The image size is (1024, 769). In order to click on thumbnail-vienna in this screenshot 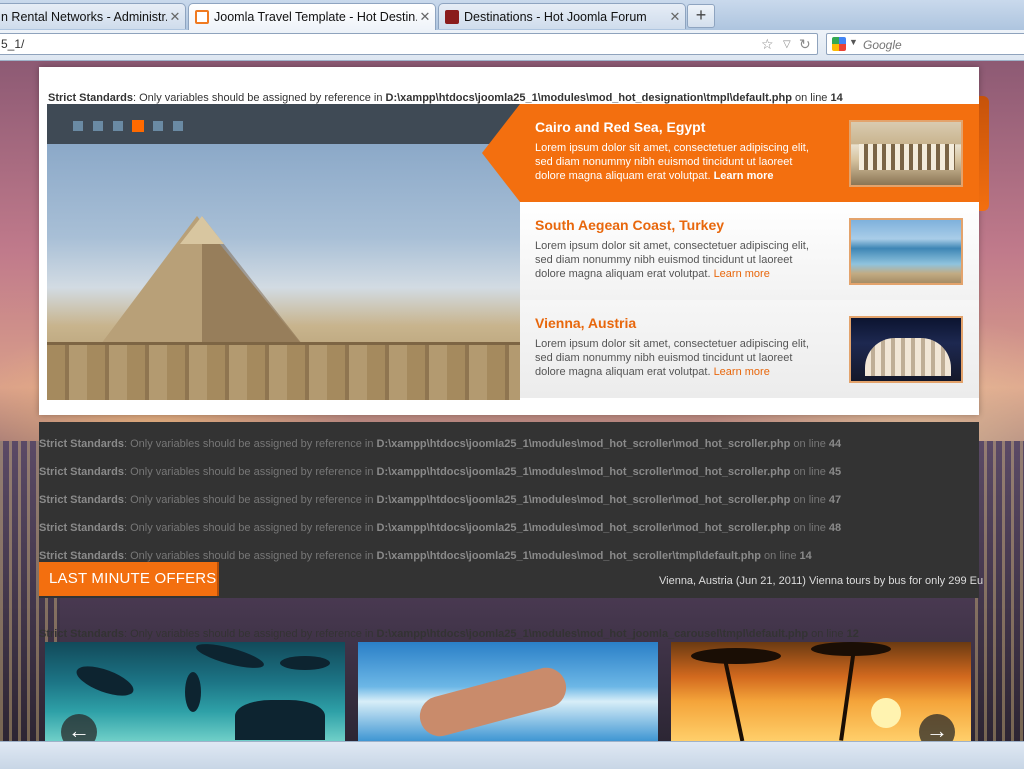, I will do `click(906, 349)`.